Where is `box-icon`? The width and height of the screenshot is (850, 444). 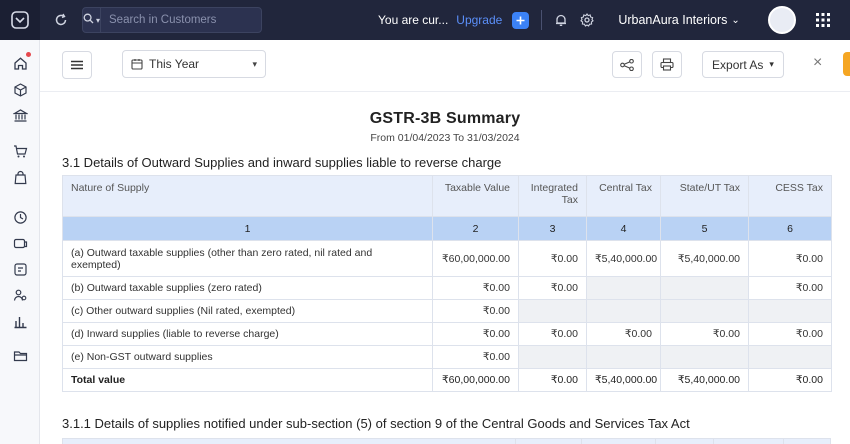
box-icon is located at coordinates (20, 89).